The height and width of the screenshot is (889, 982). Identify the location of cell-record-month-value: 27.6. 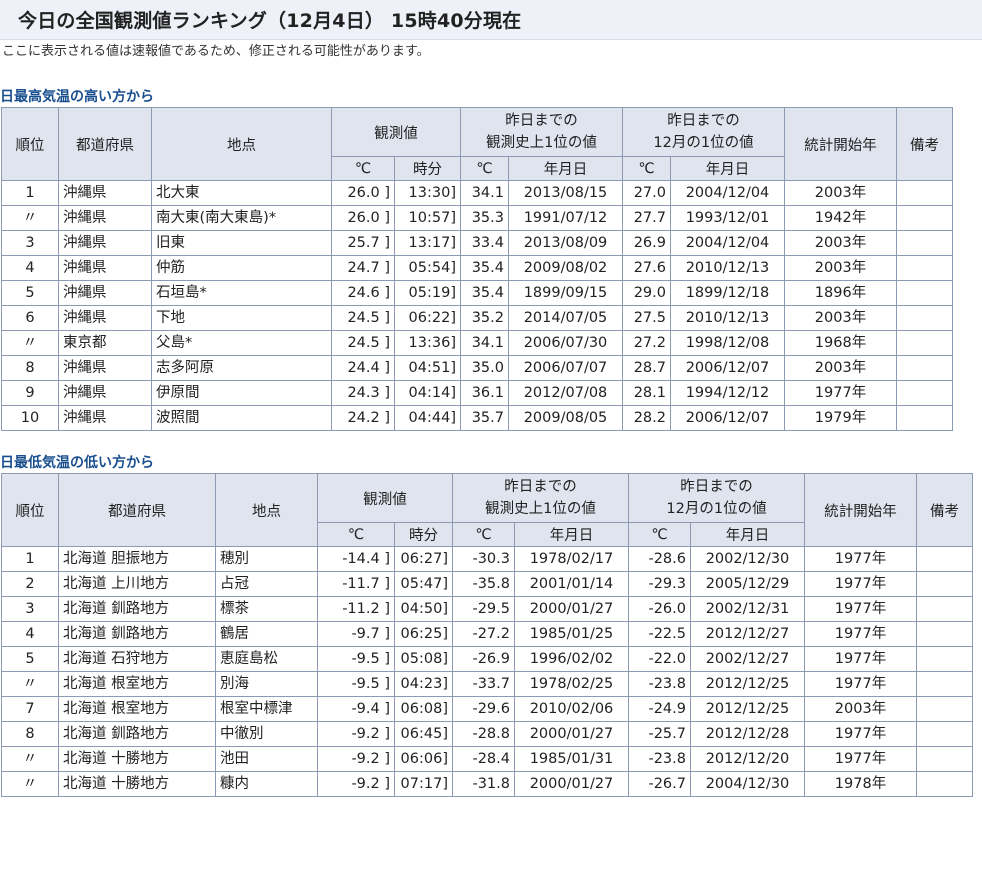
(646, 268).